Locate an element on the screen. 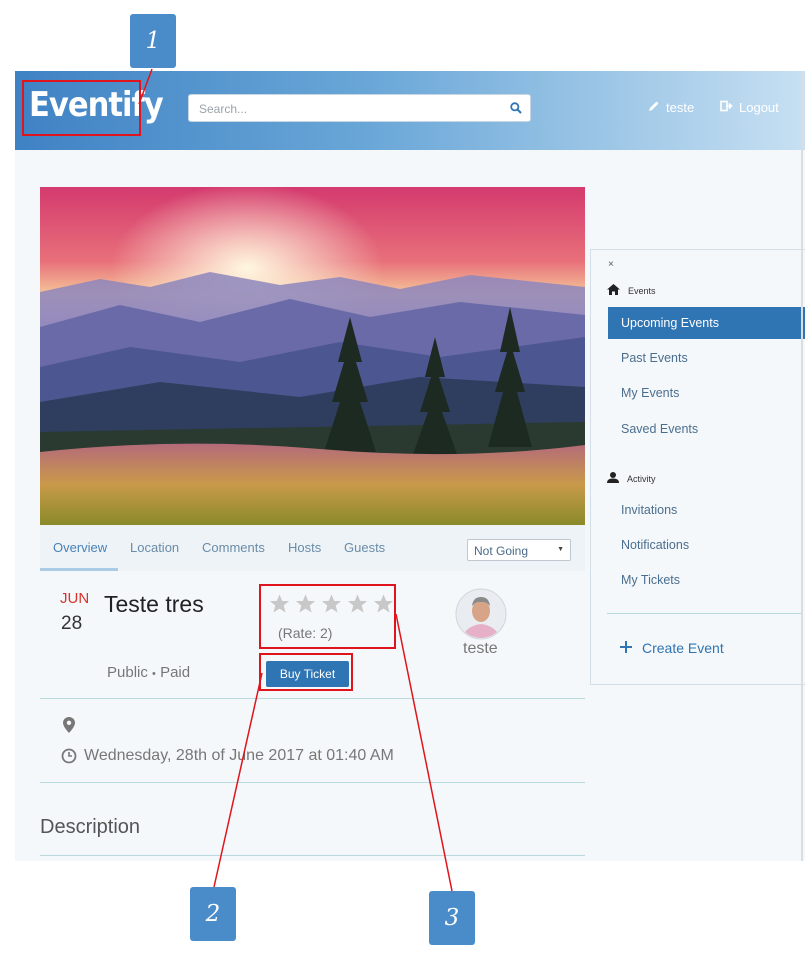 Image resolution: width=805 pixels, height=960 pixels. logout-link: Logout is located at coordinates (749, 107).